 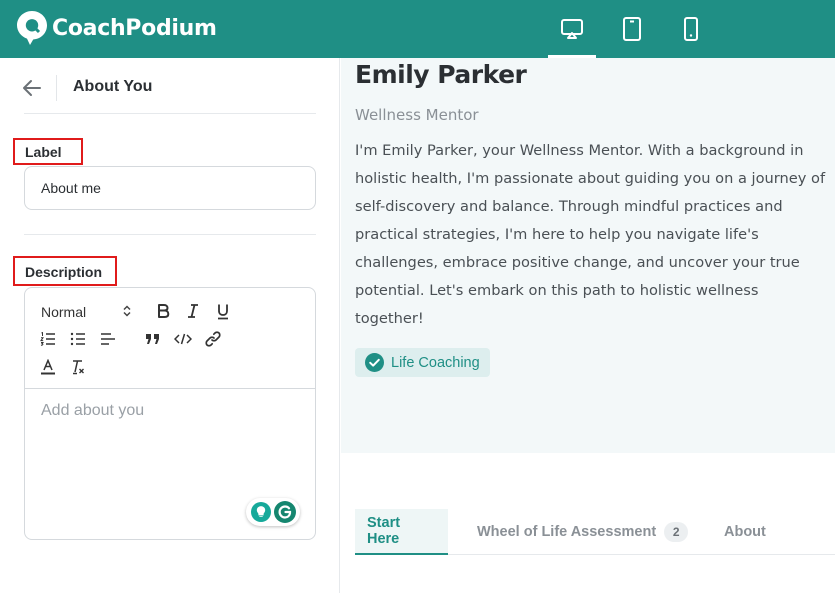 I want to click on quote-button, so click(x=153, y=339).